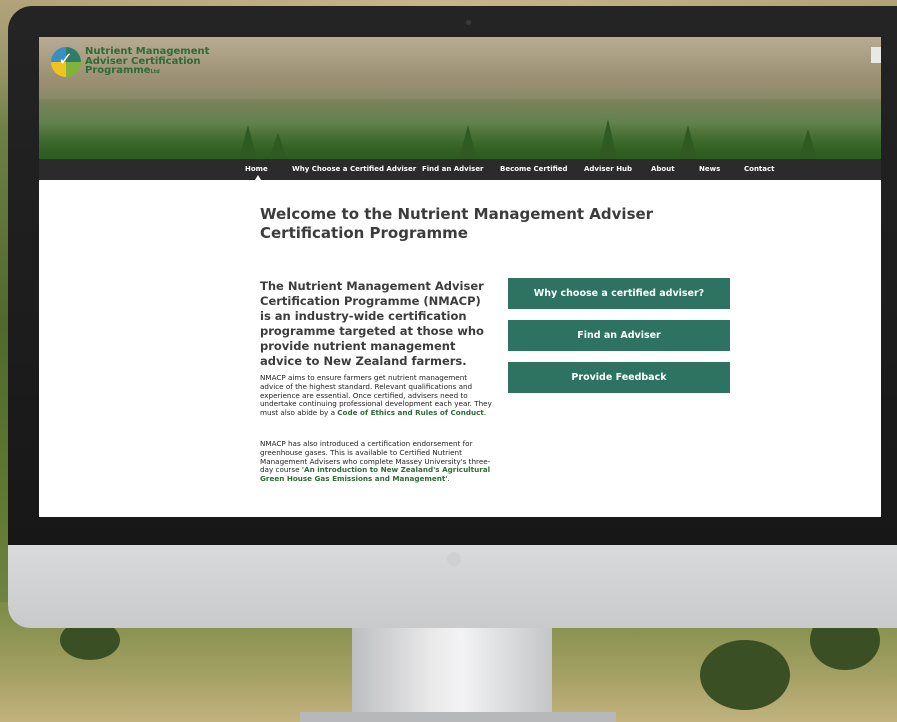  I want to click on provide-feedback-button: Provide Feedback, so click(619, 377).